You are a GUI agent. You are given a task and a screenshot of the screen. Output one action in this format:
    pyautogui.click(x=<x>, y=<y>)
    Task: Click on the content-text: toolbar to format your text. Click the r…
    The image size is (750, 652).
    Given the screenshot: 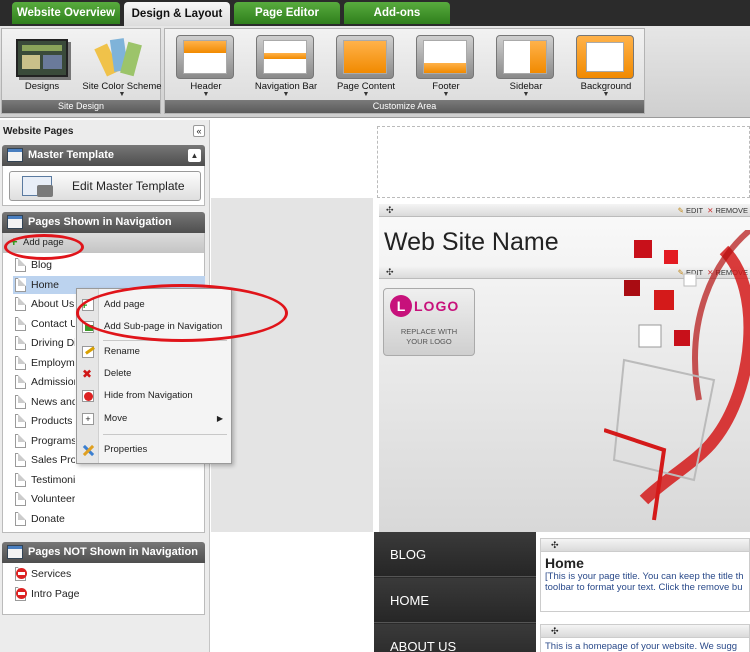 What is the action you would take?
    pyautogui.click(x=645, y=587)
    